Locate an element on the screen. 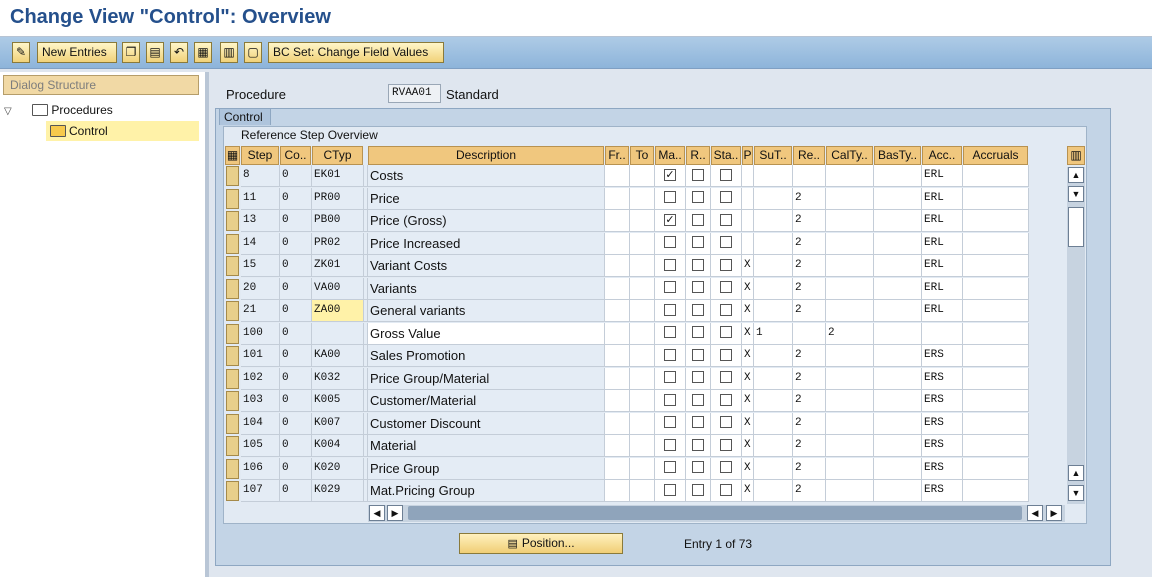 The image size is (1152, 577). cell-desc: Costs is located at coordinates (486, 176).